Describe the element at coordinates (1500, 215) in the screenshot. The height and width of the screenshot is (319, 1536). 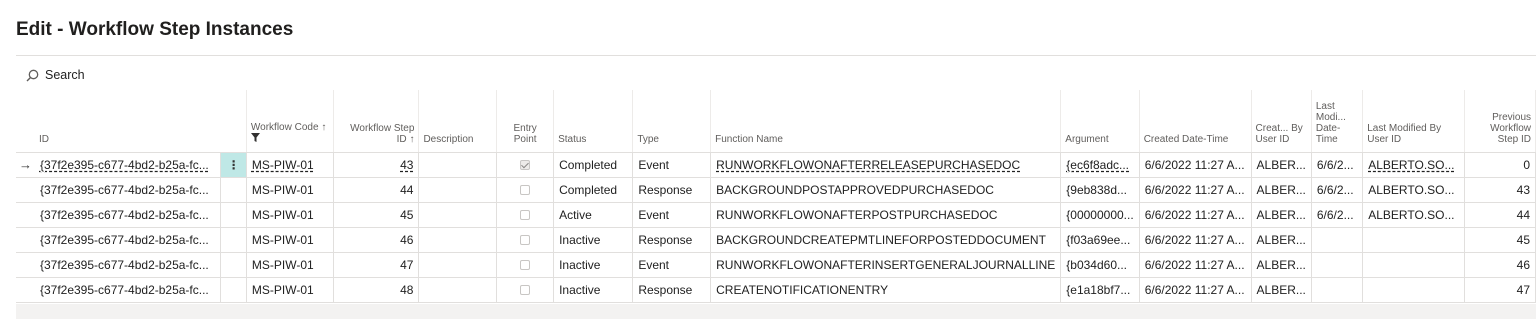
I see `cell-previous-step-id: 44` at that location.